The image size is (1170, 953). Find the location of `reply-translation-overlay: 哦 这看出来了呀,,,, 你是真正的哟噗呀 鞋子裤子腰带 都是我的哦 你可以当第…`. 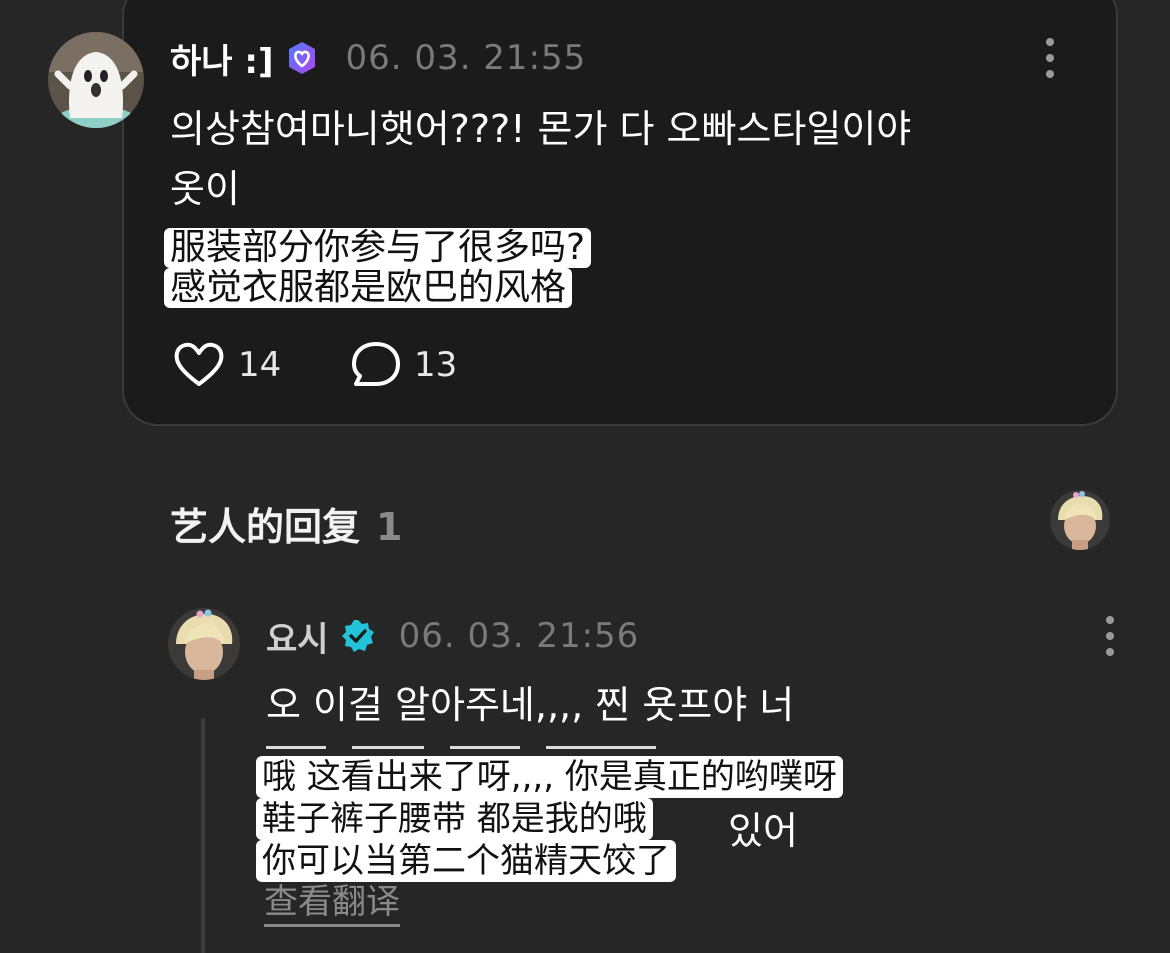

reply-translation-overlay: 哦 这看出来了呀,,,, 你是真正的哟噗呀 鞋子裤子腰带 都是我的哦 你可以当第… is located at coordinates (549, 819).